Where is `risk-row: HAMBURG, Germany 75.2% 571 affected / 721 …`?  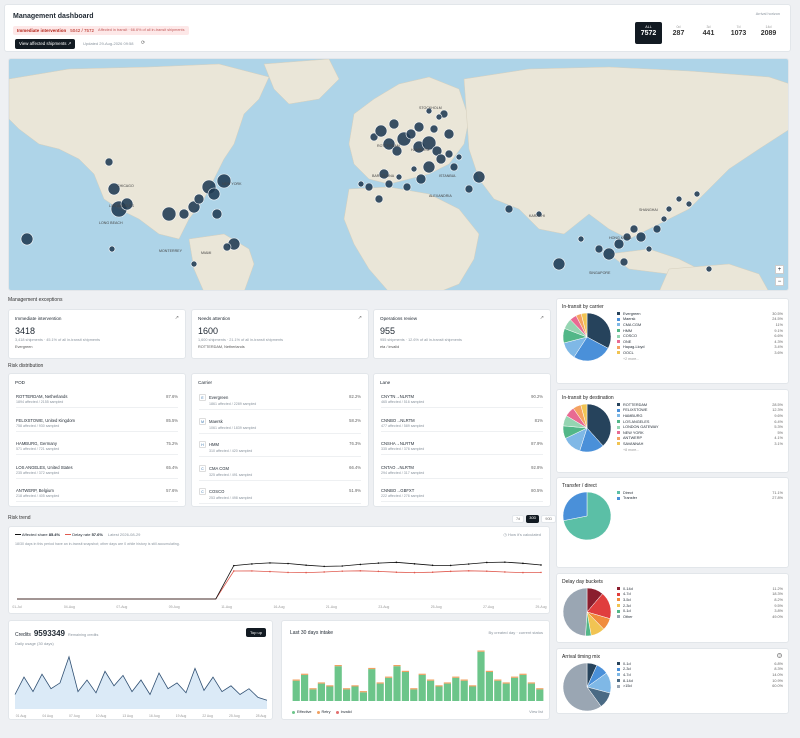 risk-row: HAMBURG, Germany 75.2% 571 affected / 721 … is located at coordinates (97, 448).